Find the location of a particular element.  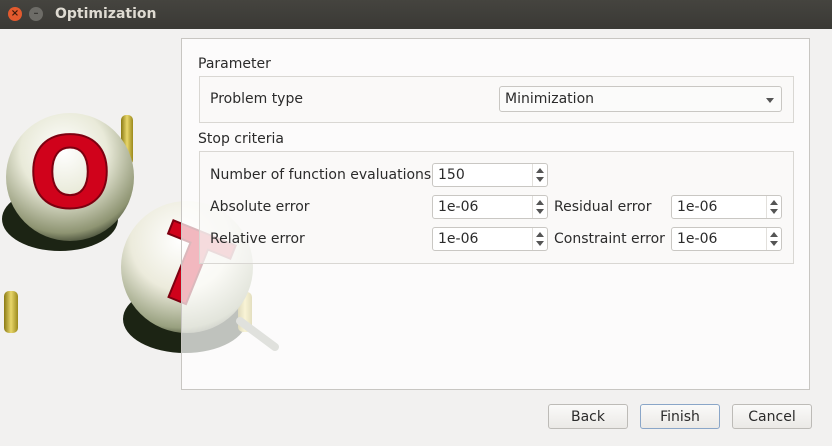

function-evaluations-spinbox is located at coordinates (490, 175).